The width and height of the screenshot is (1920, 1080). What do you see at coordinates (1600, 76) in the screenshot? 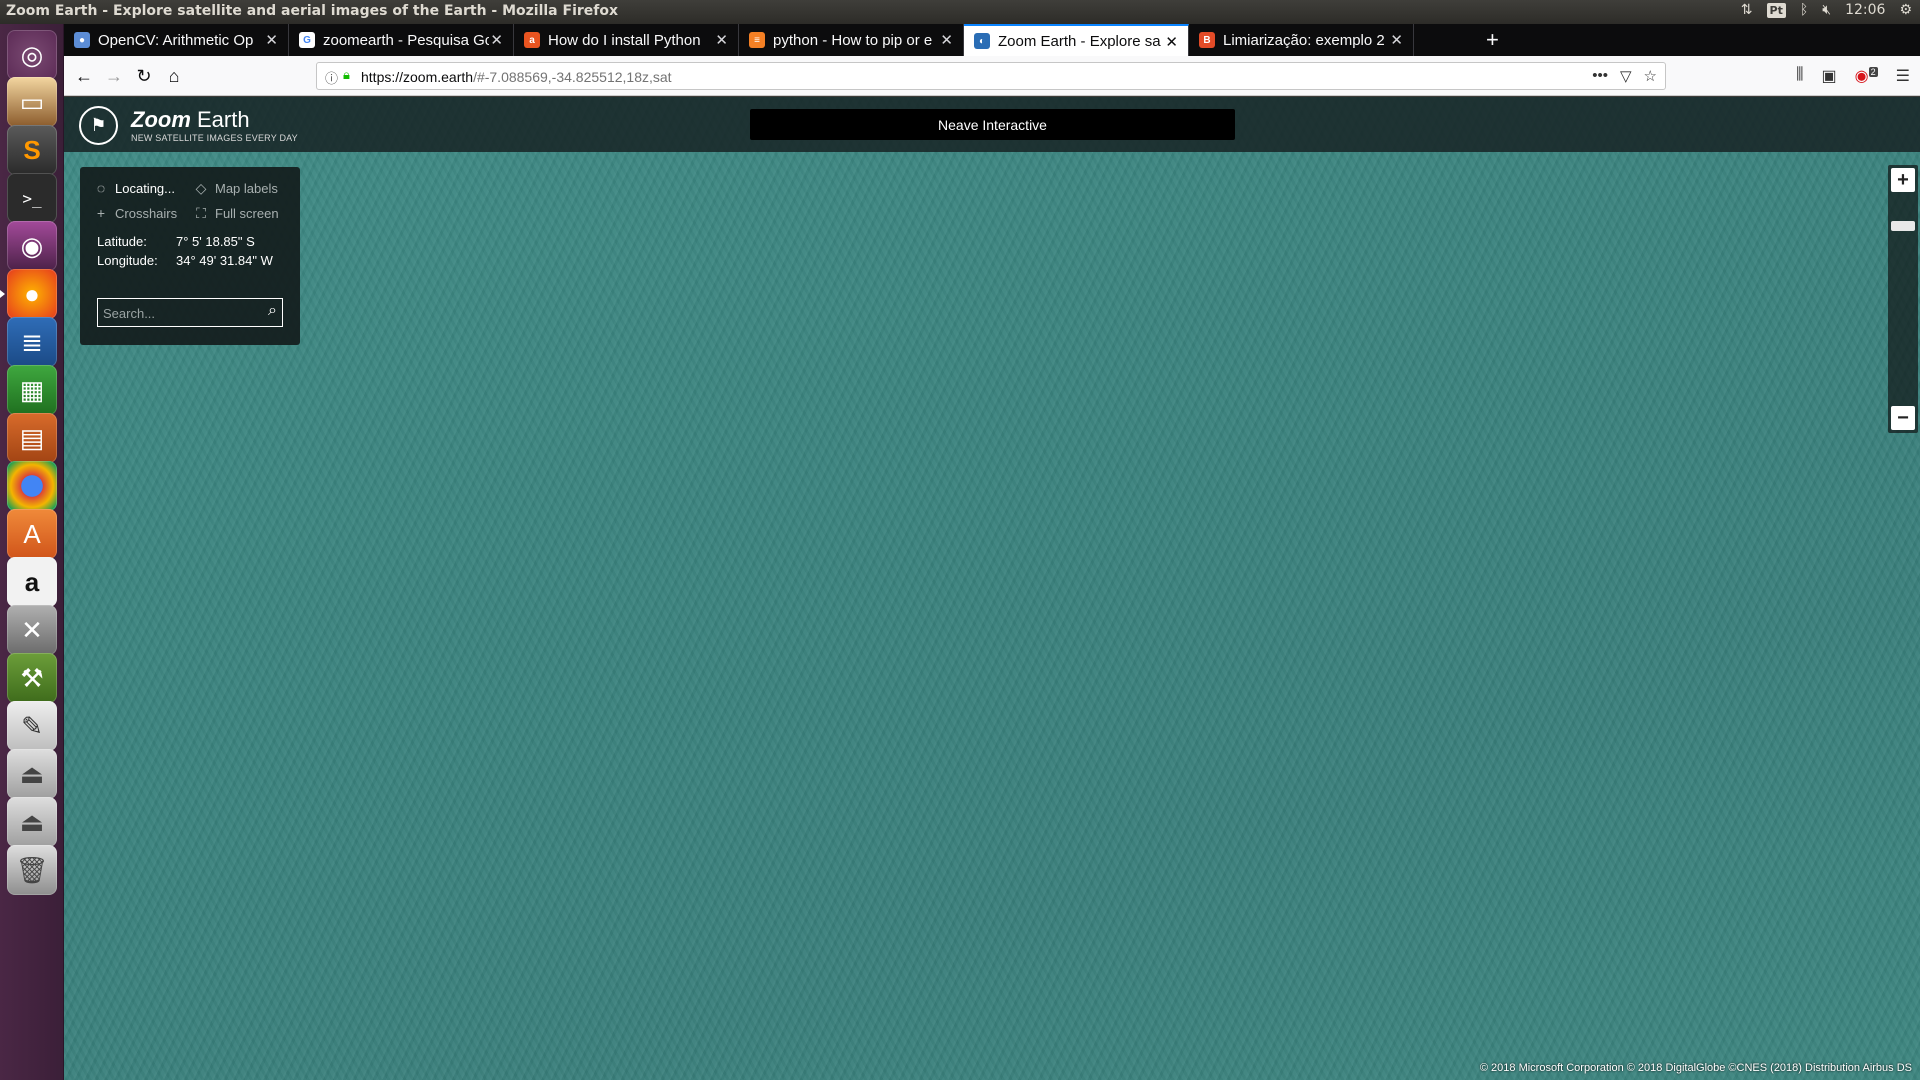
I see `page-actions-menu-icon: •••` at bounding box center [1600, 76].